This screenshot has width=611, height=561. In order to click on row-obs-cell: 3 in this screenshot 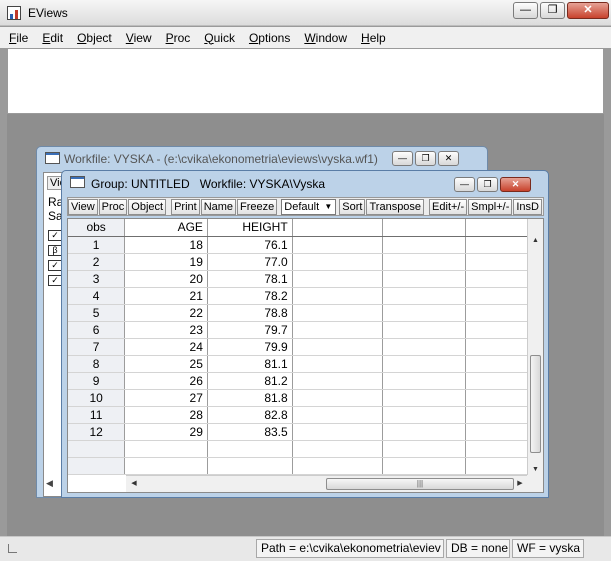, I will do `click(97, 279)`.